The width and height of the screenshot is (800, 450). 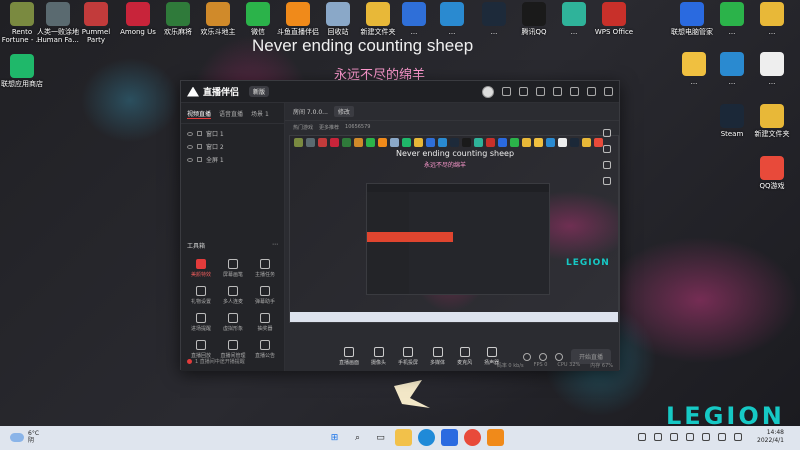 I want to click on edge-icon, so click(x=426, y=437).